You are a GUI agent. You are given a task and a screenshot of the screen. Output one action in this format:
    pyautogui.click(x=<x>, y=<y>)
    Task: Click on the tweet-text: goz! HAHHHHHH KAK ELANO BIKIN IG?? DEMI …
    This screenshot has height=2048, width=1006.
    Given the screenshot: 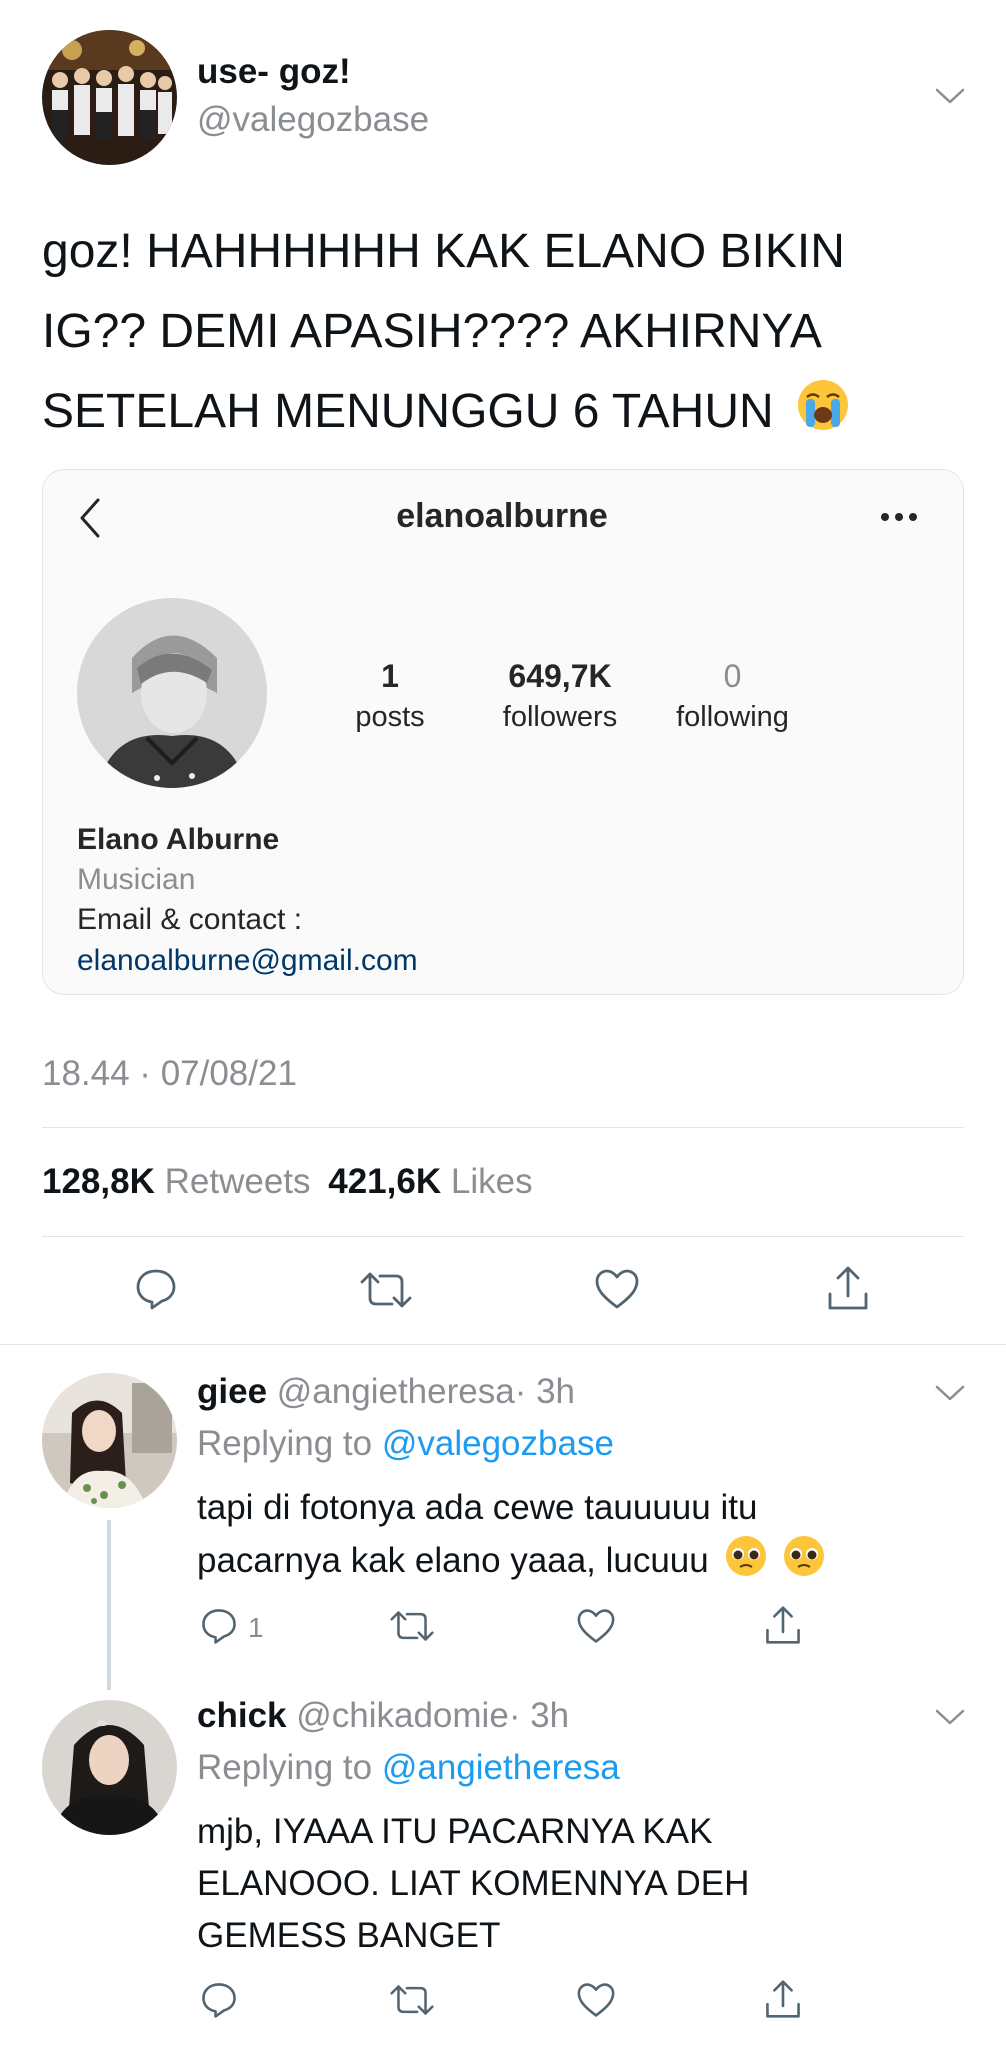 What is the action you would take?
    pyautogui.click(x=507, y=335)
    